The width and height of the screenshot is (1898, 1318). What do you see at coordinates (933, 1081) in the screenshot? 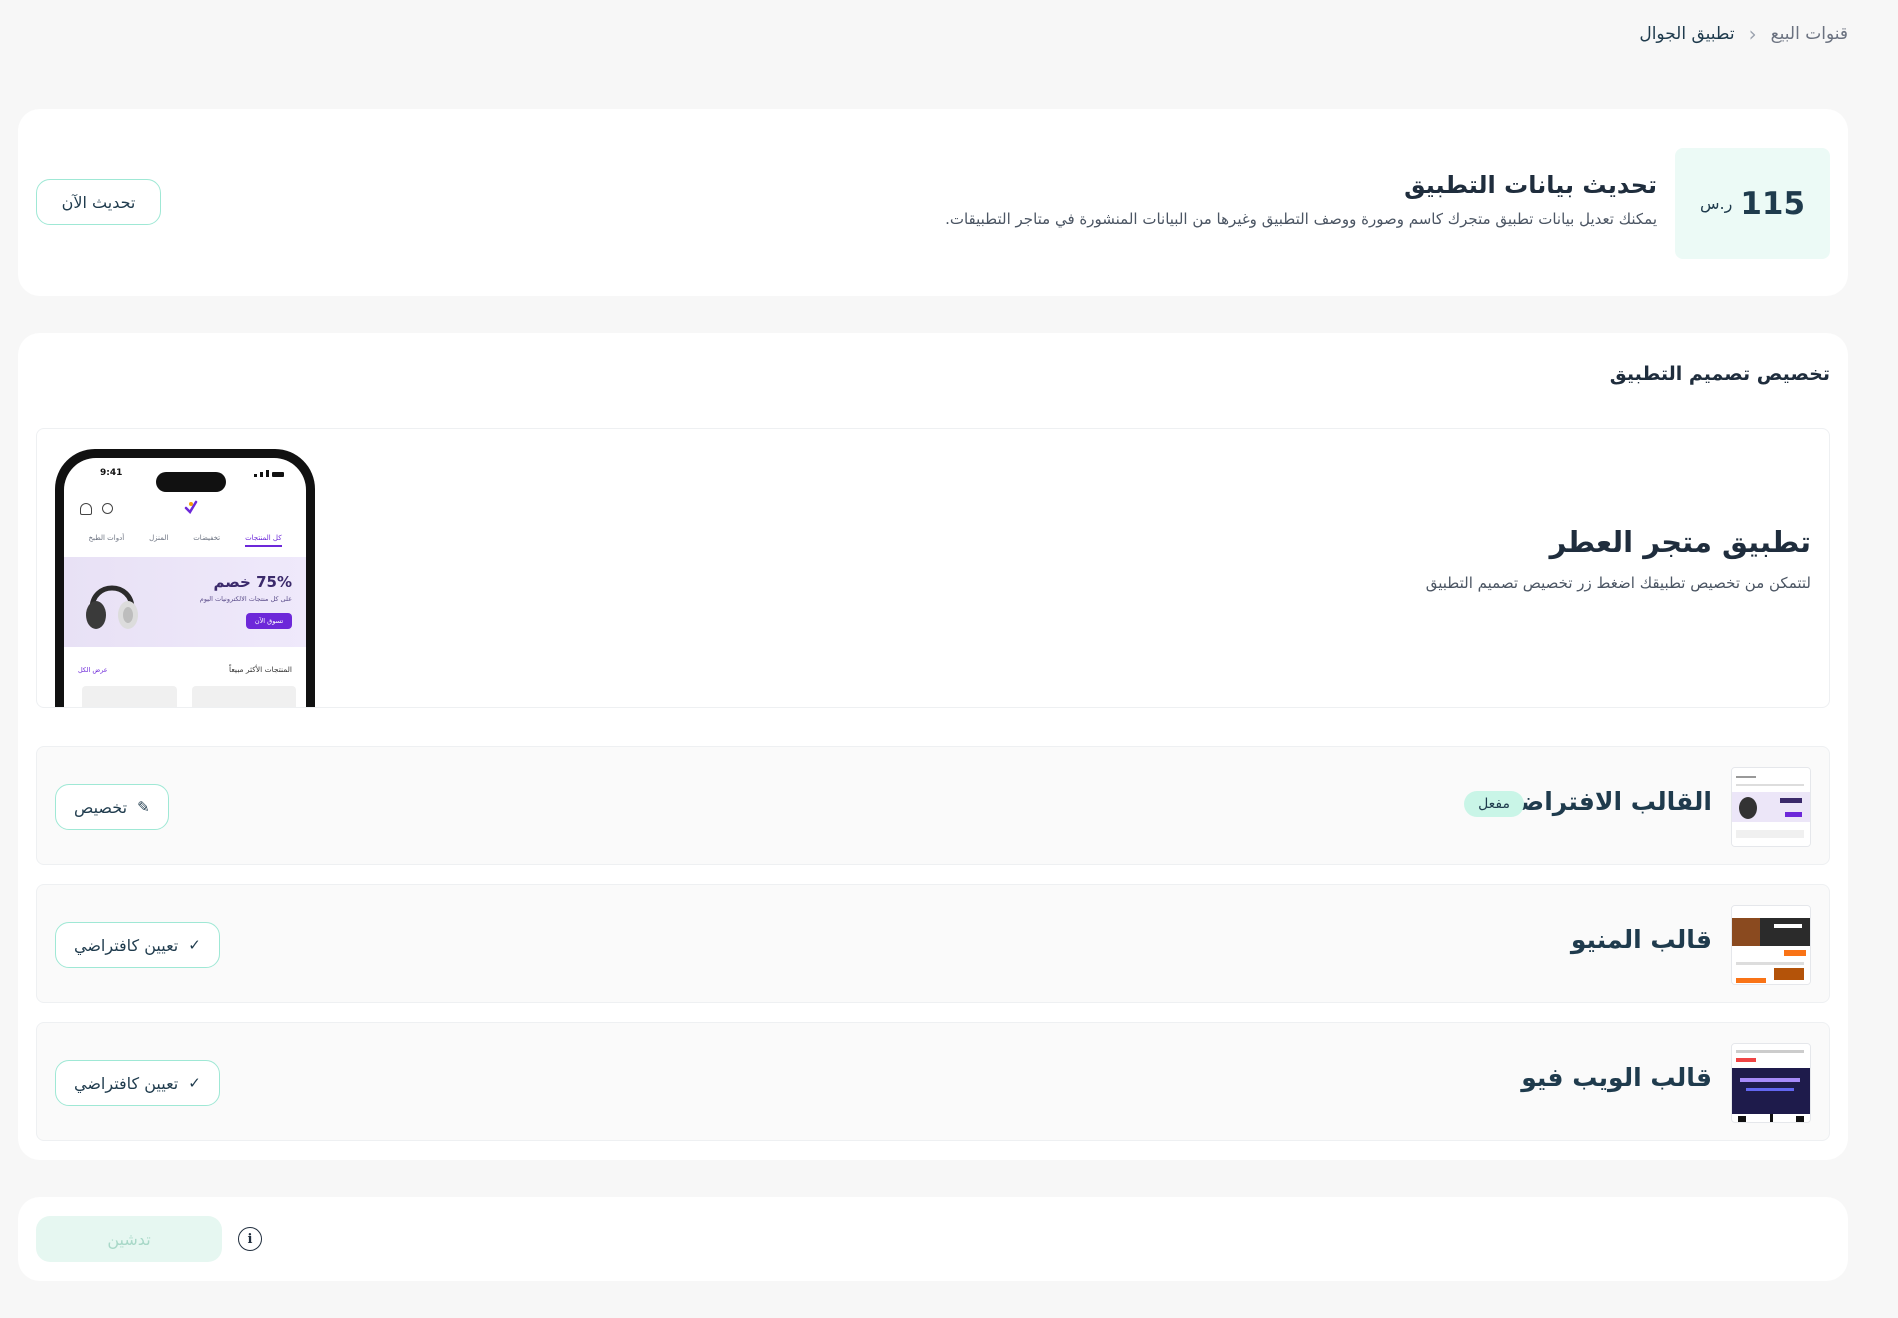
I see `template-row-webview: قالب الويب فيو ✓ تعيين كافتراضي` at bounding box center [933, 1081].